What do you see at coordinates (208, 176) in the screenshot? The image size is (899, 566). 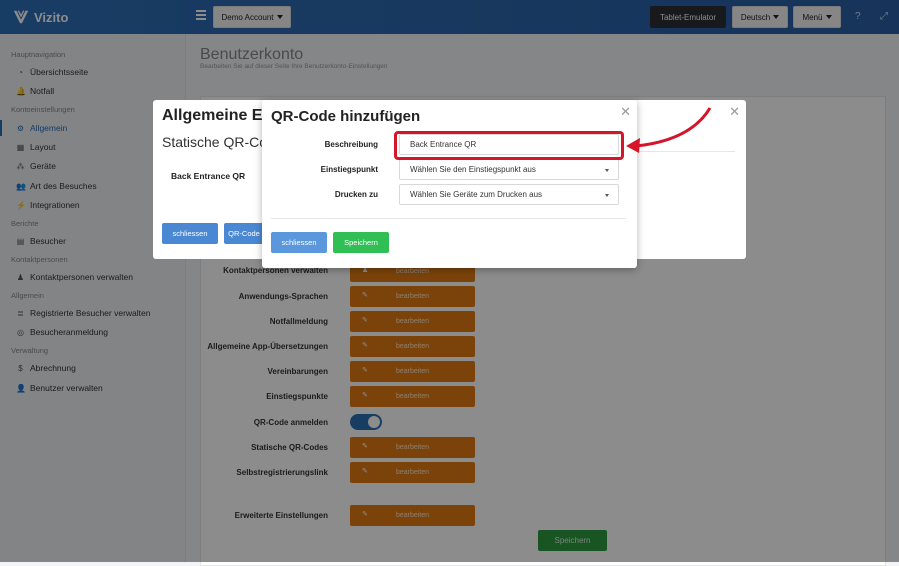 I see `qr-code-label: Back Entrance QR` at bounding box center [208, 176].